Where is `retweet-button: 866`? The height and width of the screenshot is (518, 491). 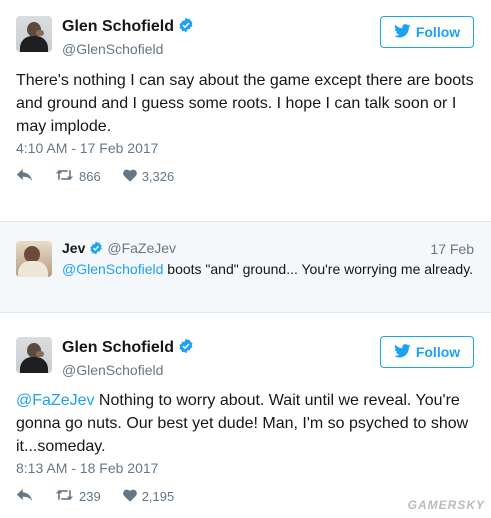 retweet-button: 866 is located at coordinates (78, 176).